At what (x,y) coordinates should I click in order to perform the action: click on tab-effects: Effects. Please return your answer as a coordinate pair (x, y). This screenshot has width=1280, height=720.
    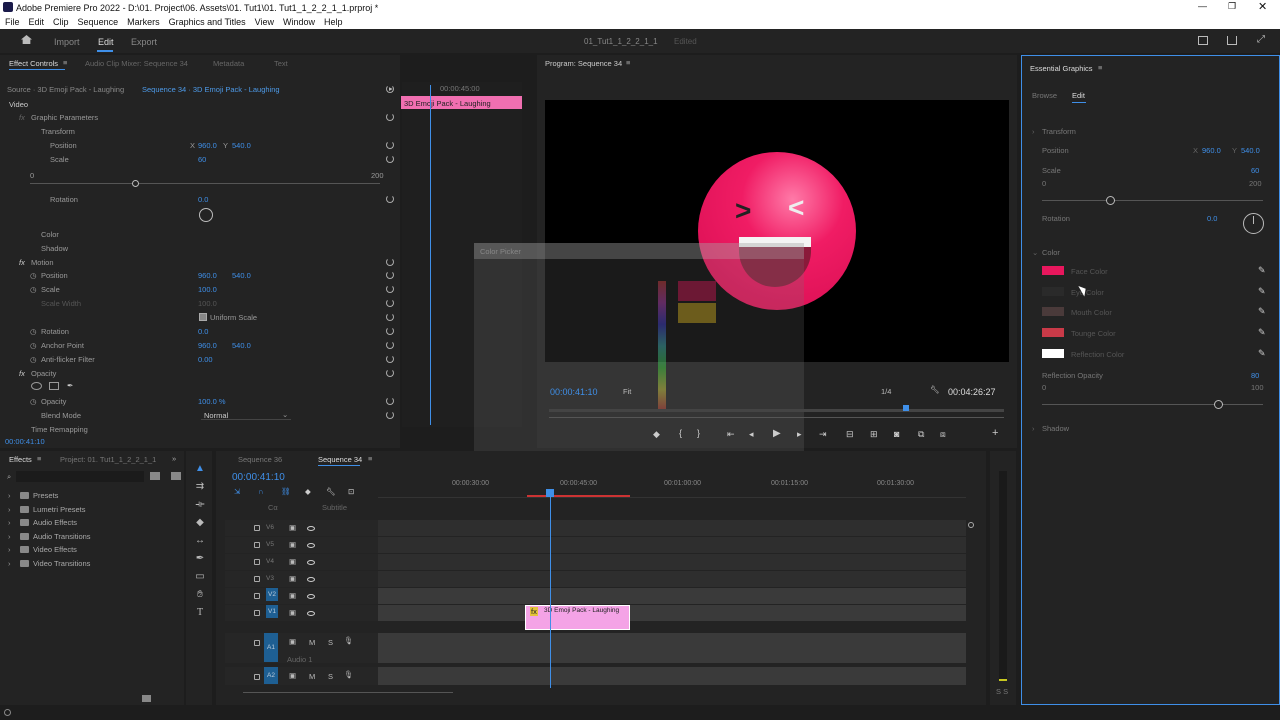
    Looking at the image, I should click on (20, 459).